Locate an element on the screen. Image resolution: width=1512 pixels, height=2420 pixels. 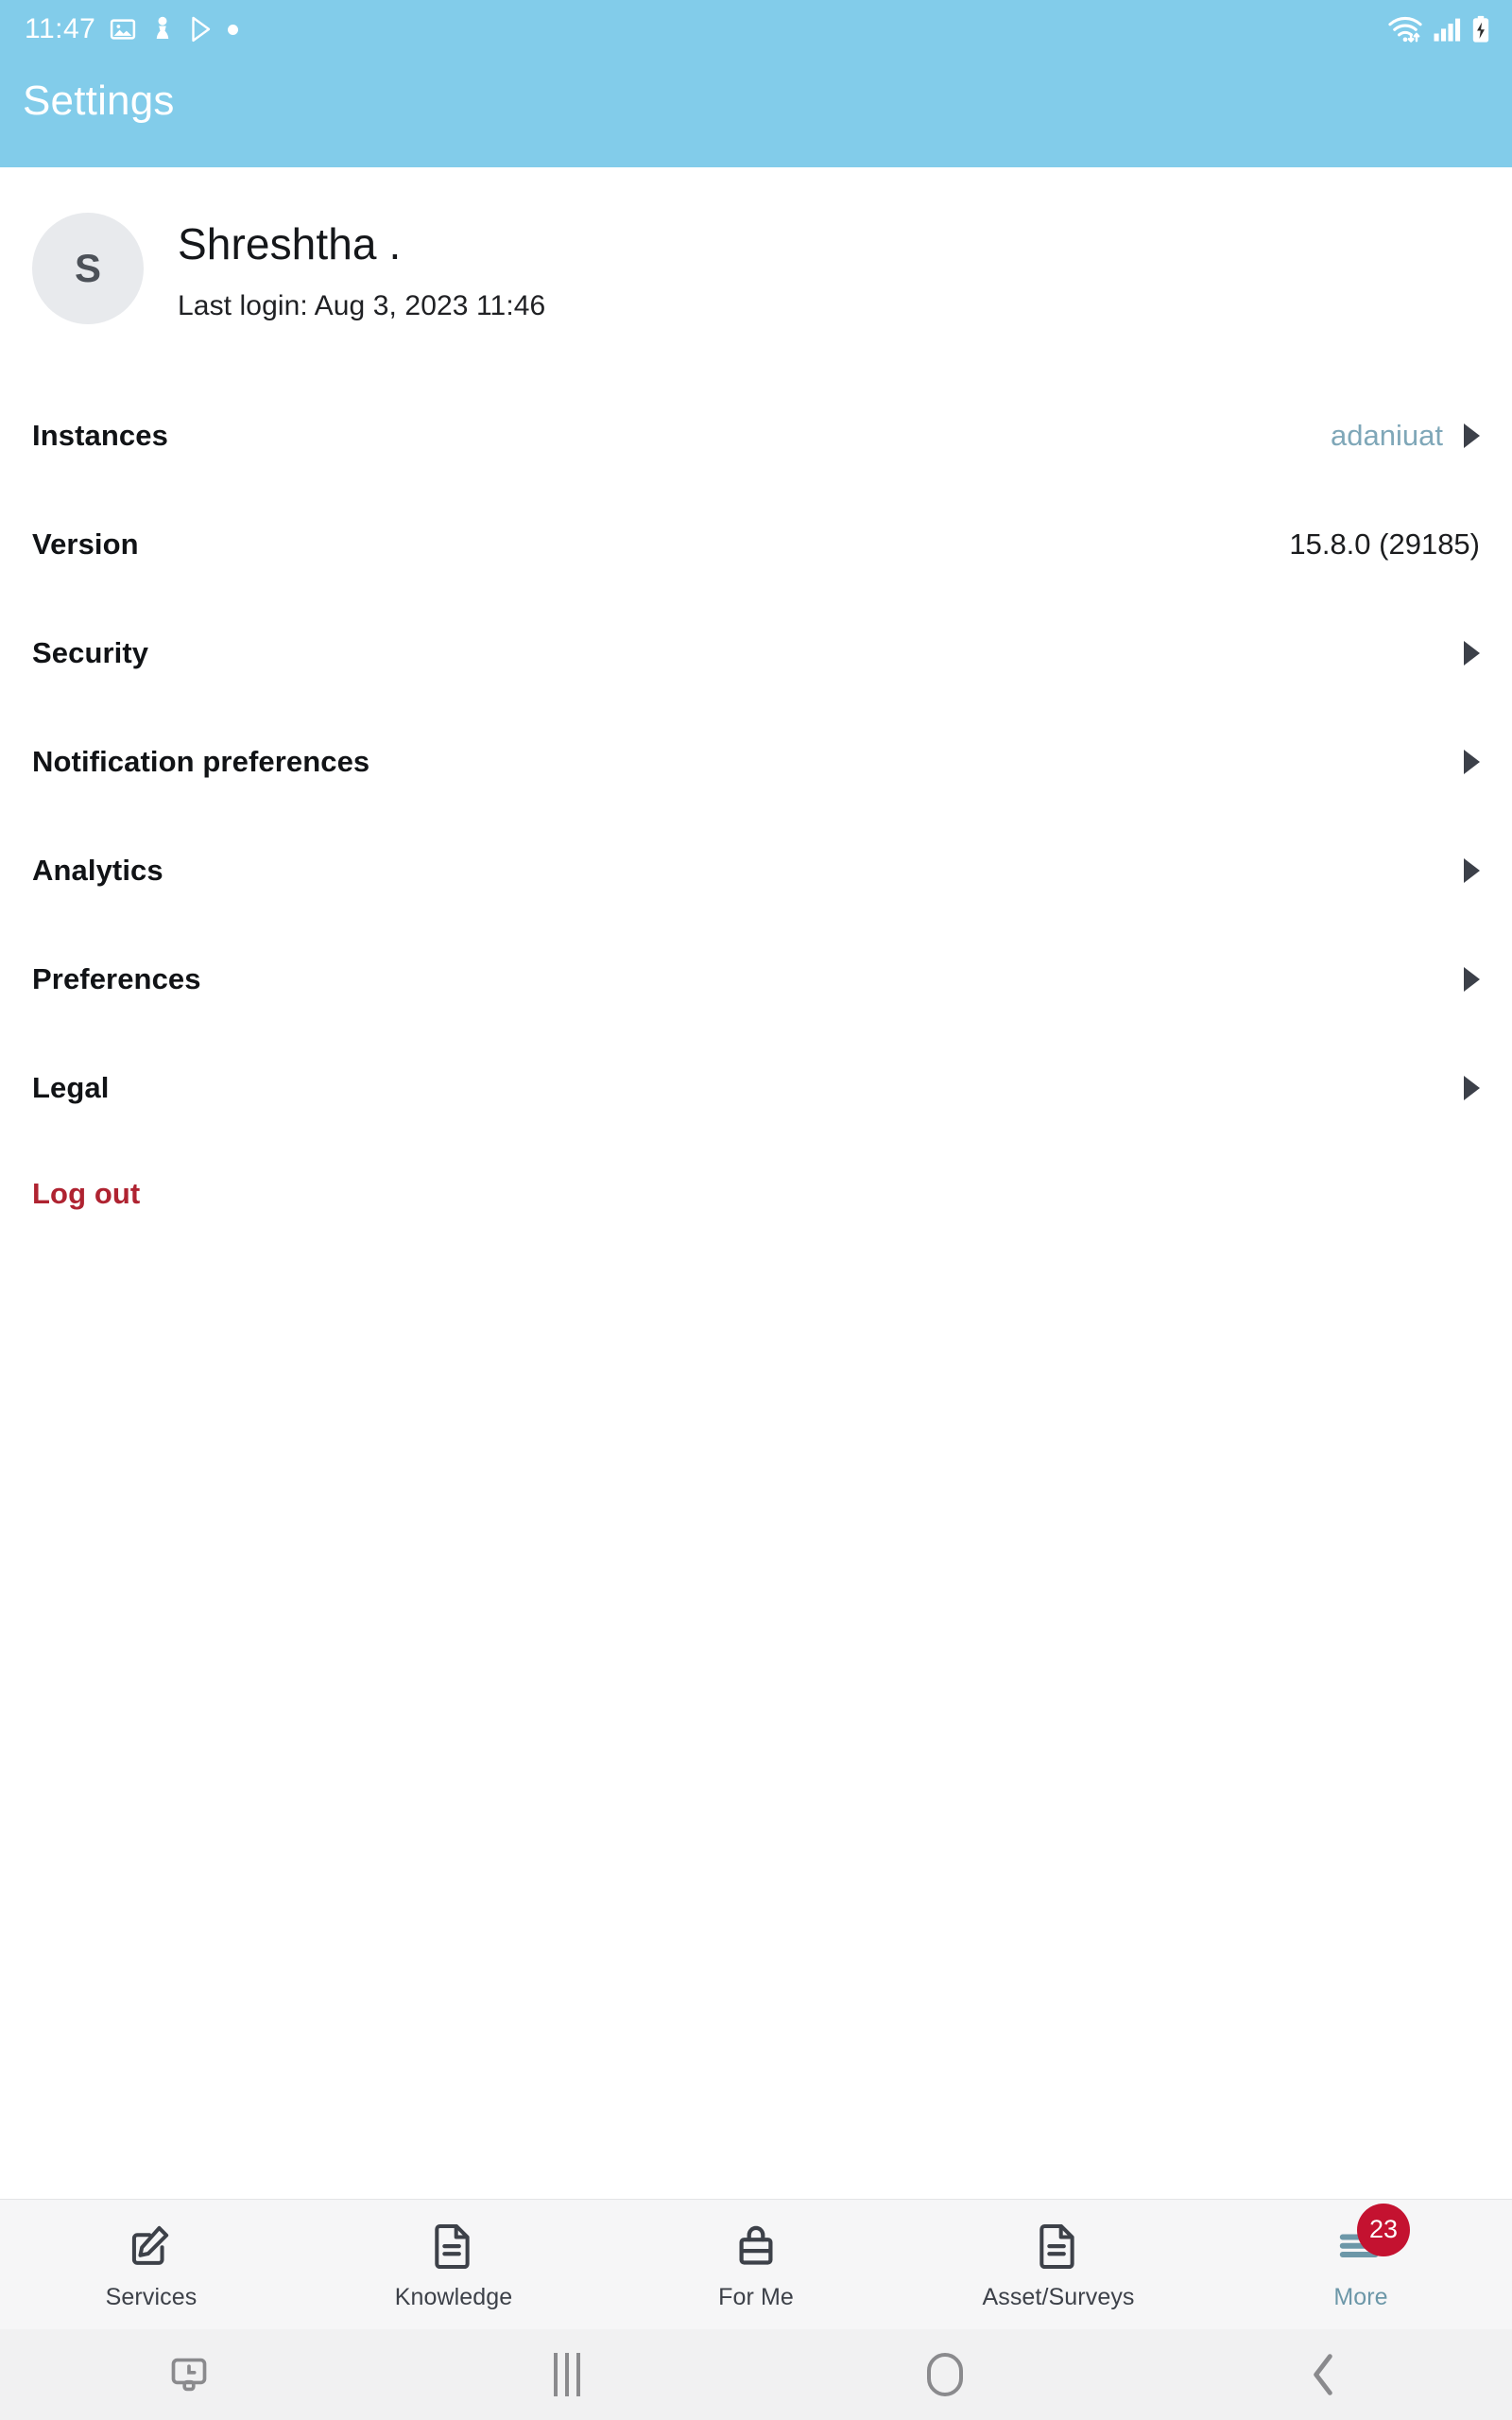
settings-row-version: Version 15.8.0 (29185) is located at coordinates (756, 544).